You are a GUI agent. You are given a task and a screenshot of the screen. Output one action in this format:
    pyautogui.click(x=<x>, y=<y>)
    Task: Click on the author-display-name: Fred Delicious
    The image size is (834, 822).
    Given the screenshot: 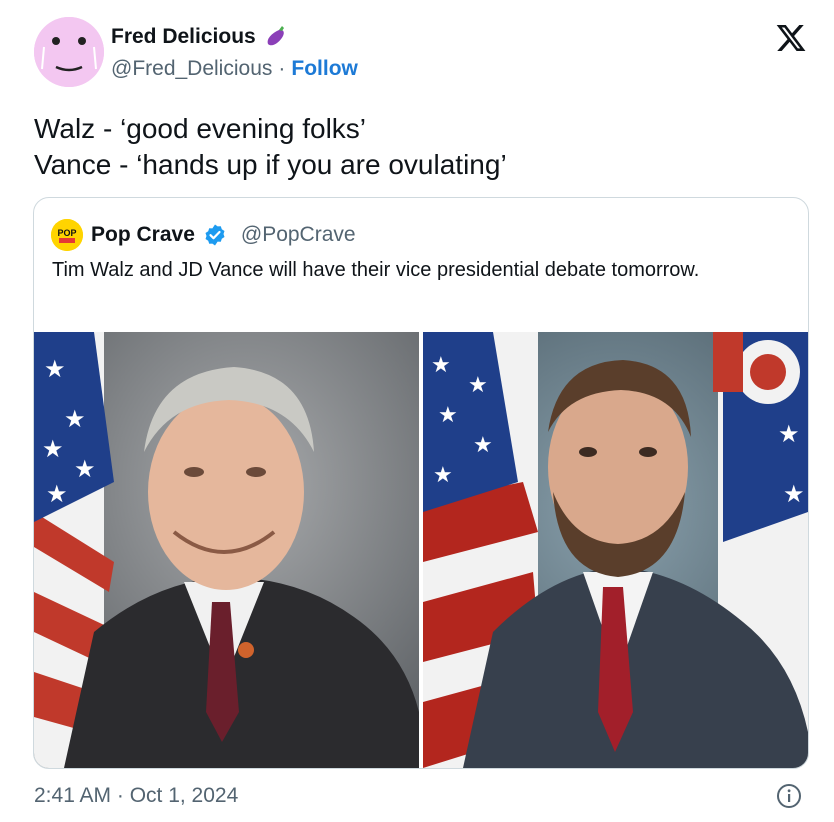 What is the action you would take?
    pyautogui.click(x=183, y=37)
    